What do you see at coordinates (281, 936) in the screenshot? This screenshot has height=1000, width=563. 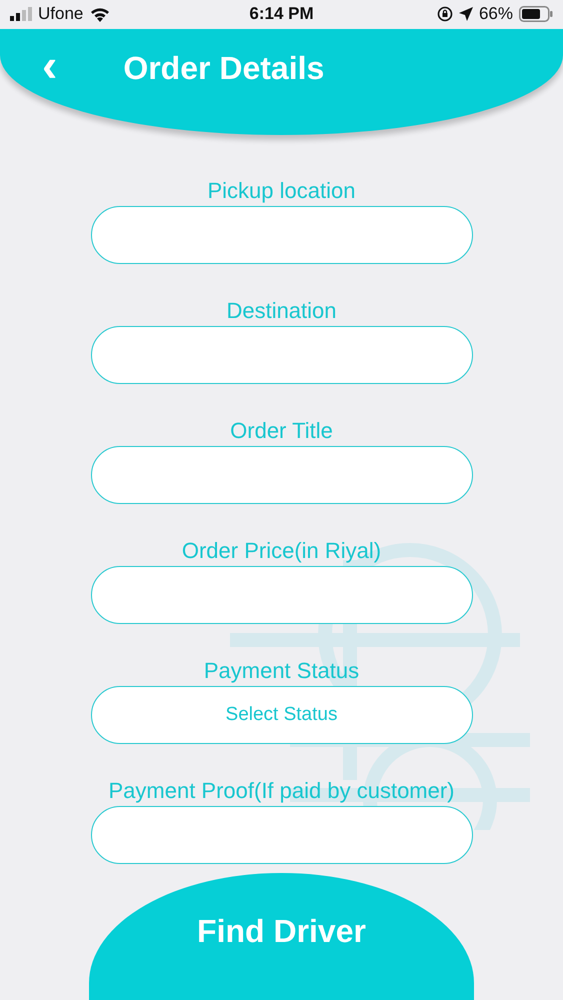 I see `find-driver-button: Find Driver` at bounding box center [281, 936].